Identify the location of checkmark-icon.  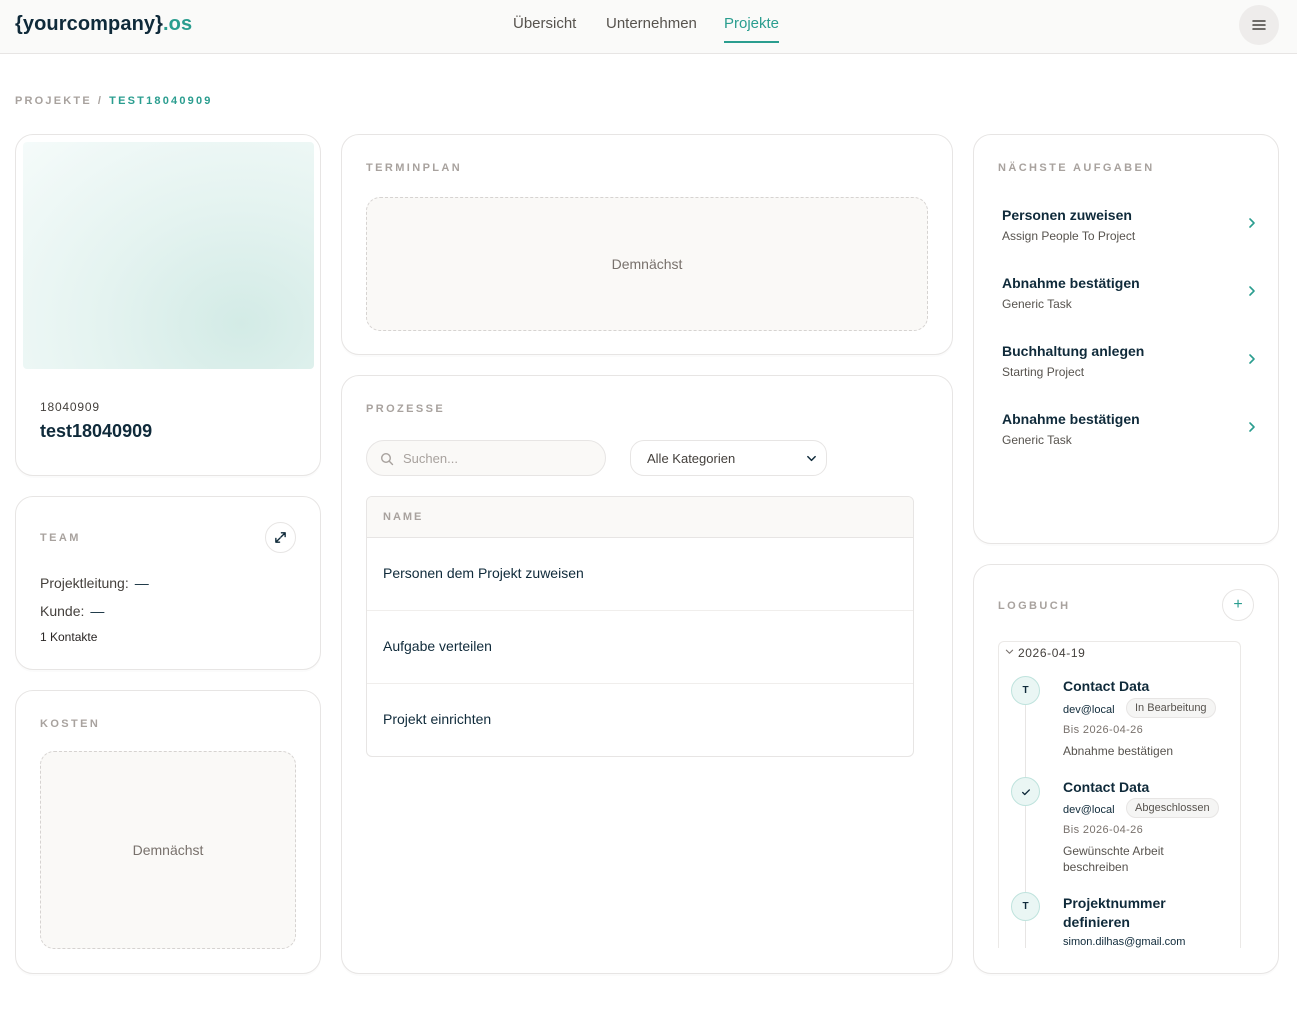
(1025, 791).